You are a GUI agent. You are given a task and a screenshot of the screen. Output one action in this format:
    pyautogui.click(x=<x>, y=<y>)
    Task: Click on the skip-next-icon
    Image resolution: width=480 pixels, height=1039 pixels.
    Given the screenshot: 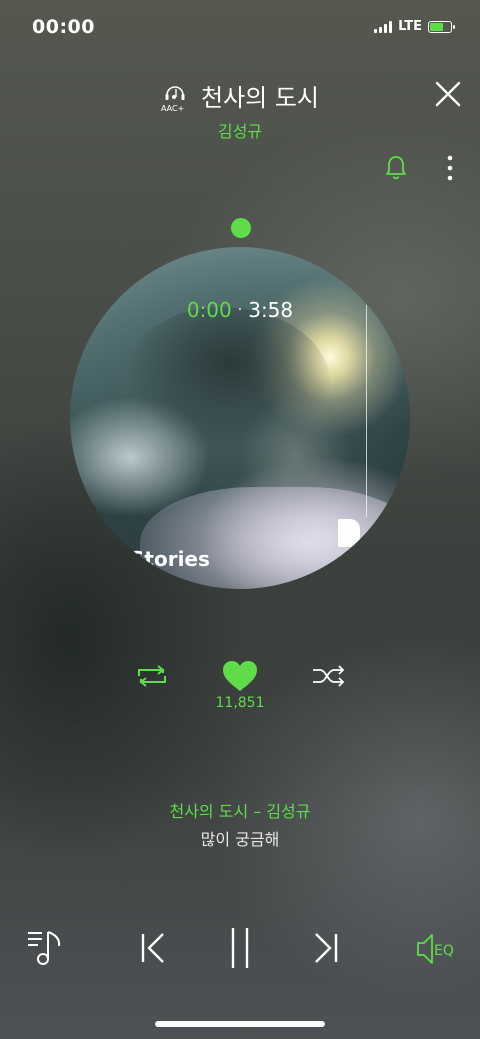 What is the action you would take?
    pyautogui.click(x=326, y=948)
    